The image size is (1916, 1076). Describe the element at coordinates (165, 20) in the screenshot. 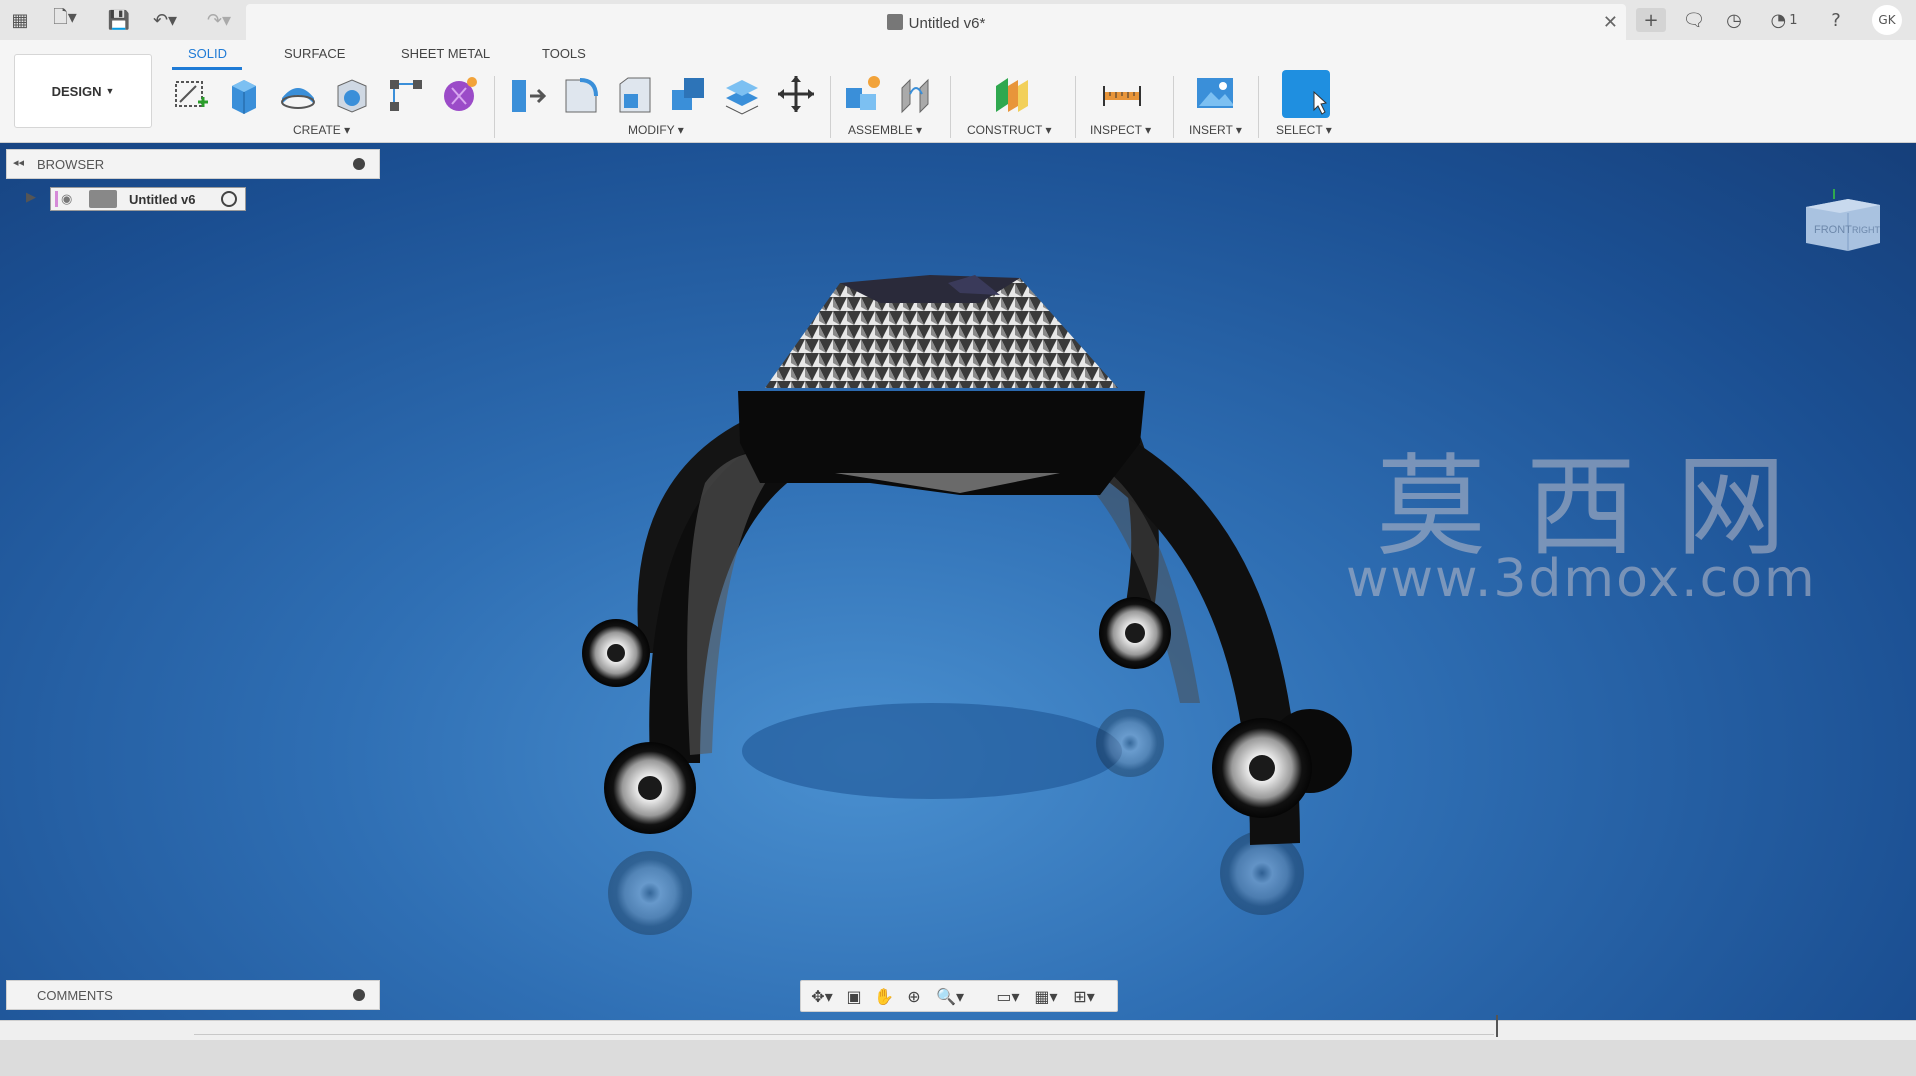

I see `undo-icon: ↶▾` at that location.